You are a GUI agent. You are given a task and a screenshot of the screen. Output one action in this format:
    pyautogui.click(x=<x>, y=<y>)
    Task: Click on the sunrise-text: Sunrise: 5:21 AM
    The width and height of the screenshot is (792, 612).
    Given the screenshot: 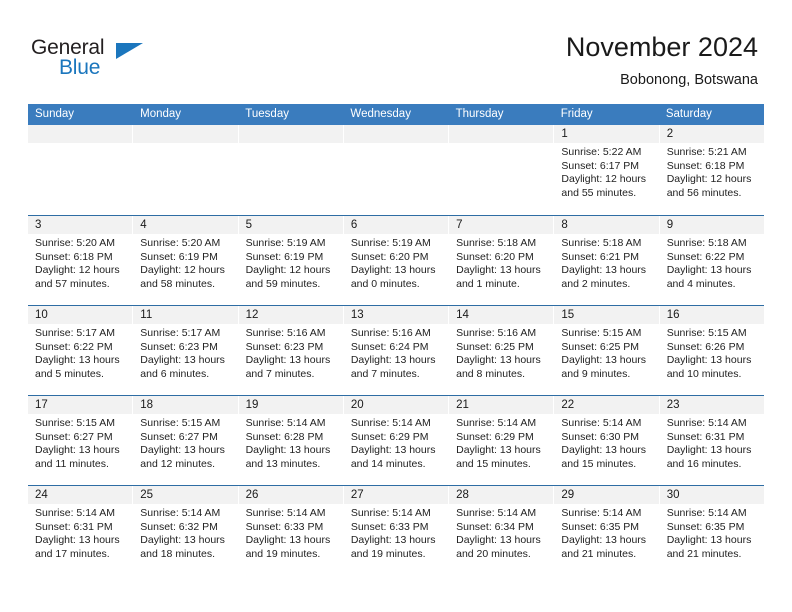 What is the action you would take?
    pyautogui.click(x=706, y=152)
    